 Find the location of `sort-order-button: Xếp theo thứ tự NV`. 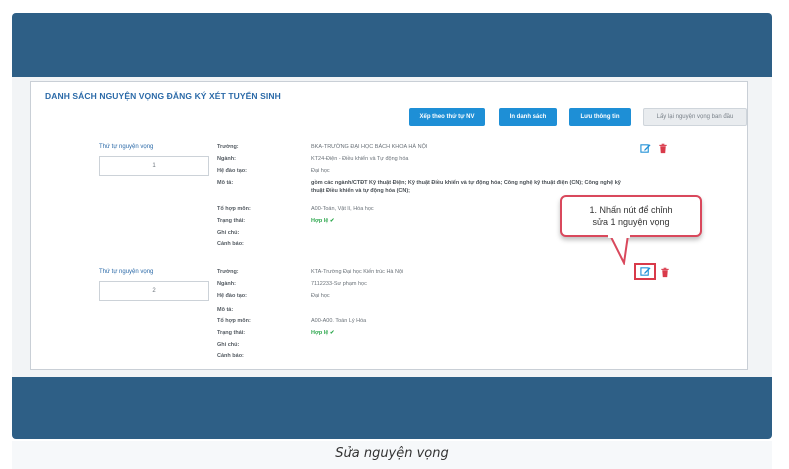

sort-order-button: Xếp theo thứ tự NV is located at coordinates (447, 117).